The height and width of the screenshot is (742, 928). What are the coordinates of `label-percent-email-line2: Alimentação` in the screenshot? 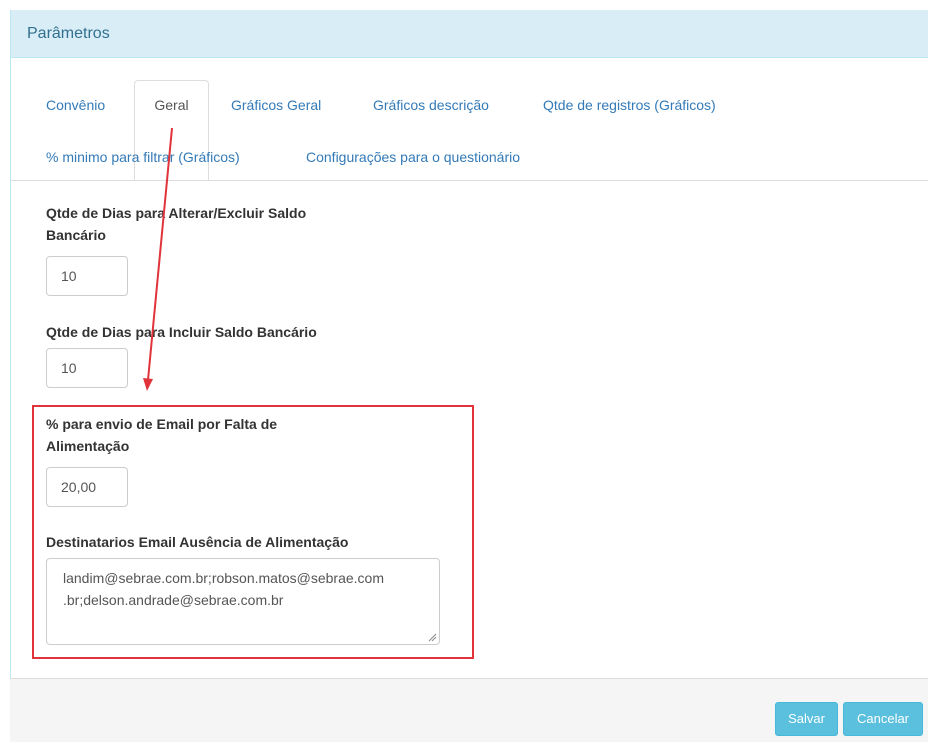 It's located at (88, 446).